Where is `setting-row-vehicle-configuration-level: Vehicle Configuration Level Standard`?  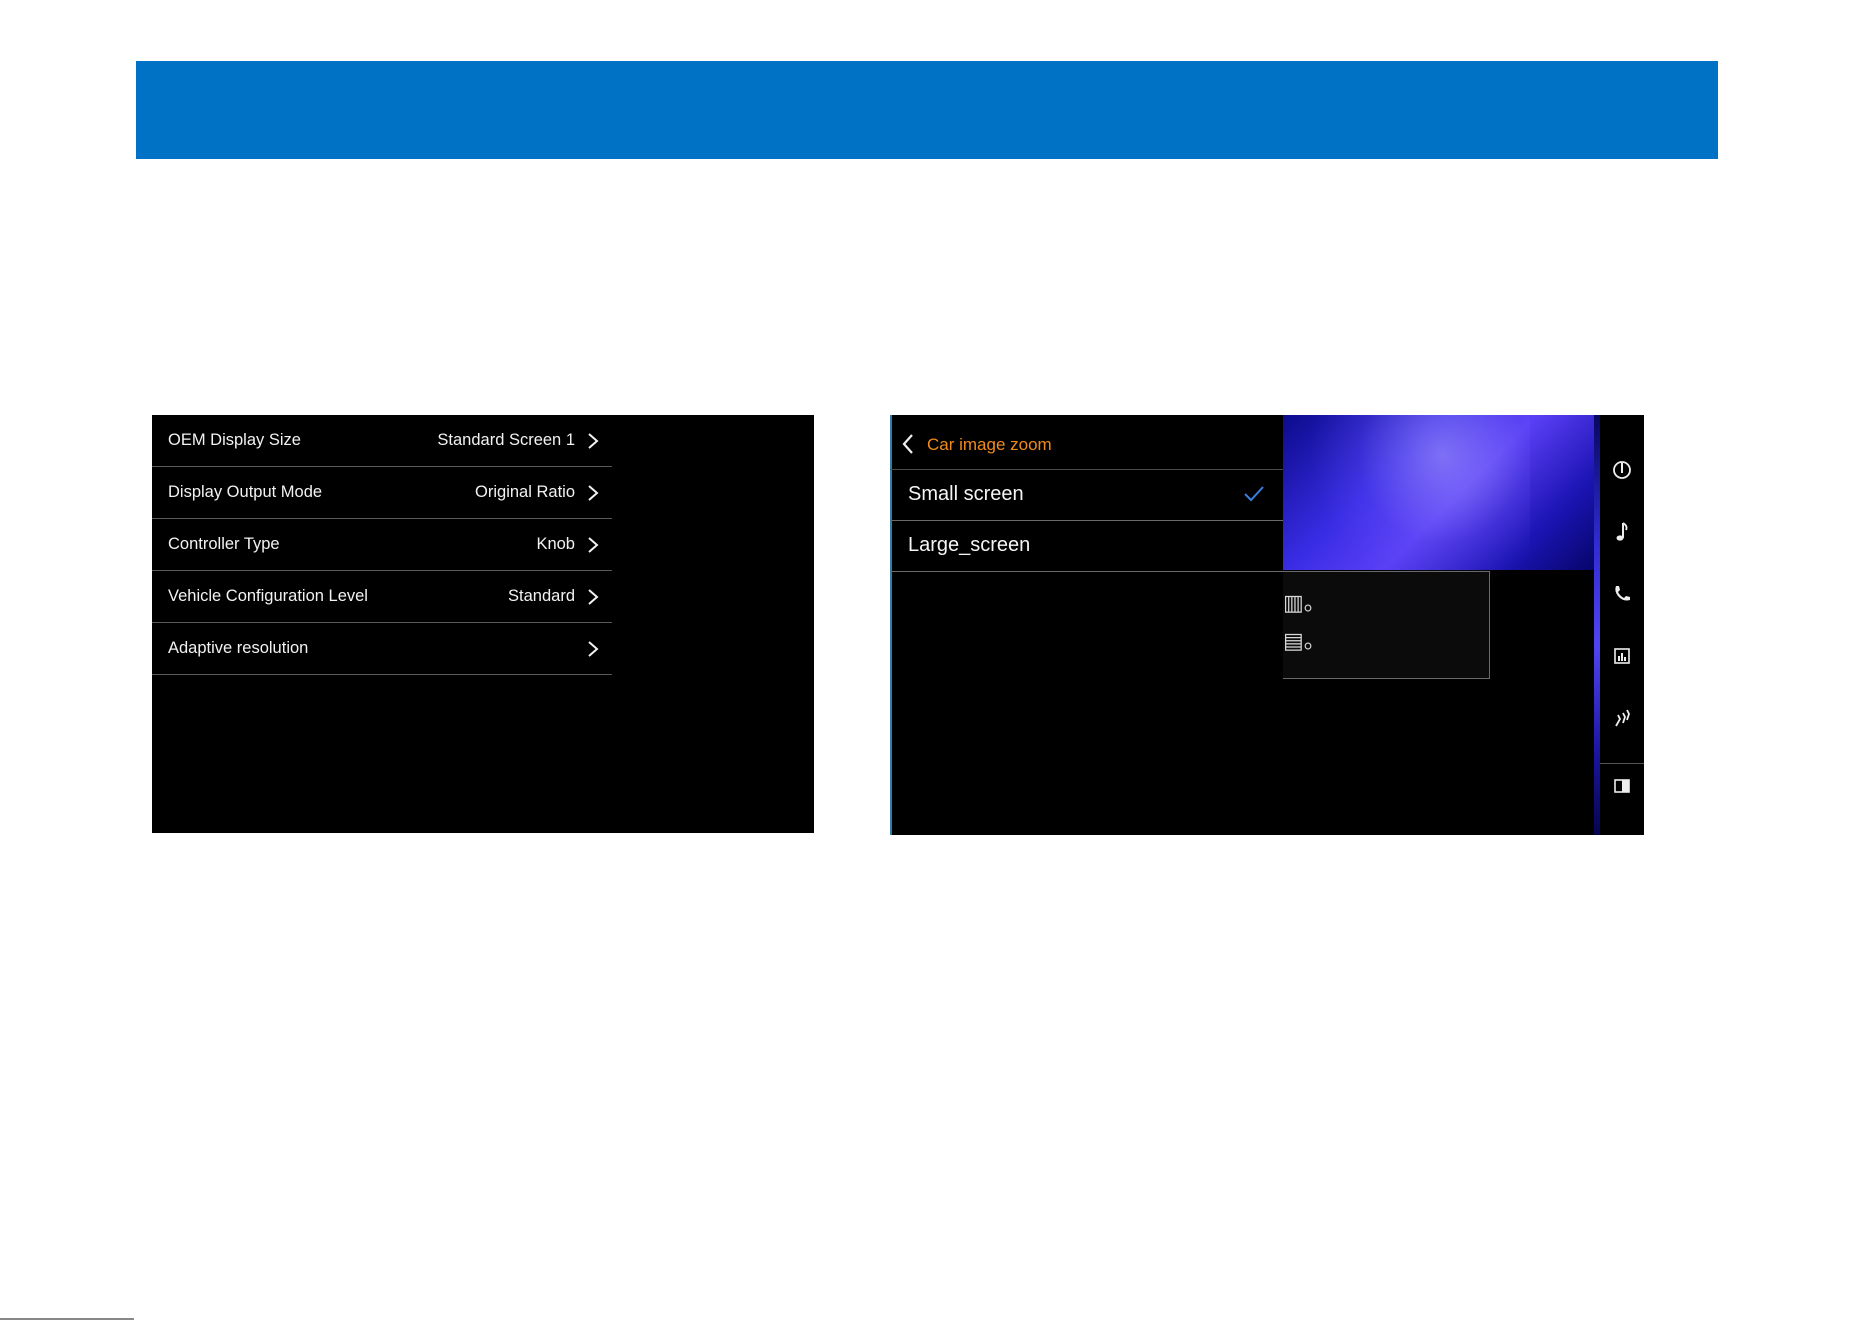
setting-row-vehicle-configuration-level: Vehicle Configuration Level Standard is located at coordinates (382, 597).